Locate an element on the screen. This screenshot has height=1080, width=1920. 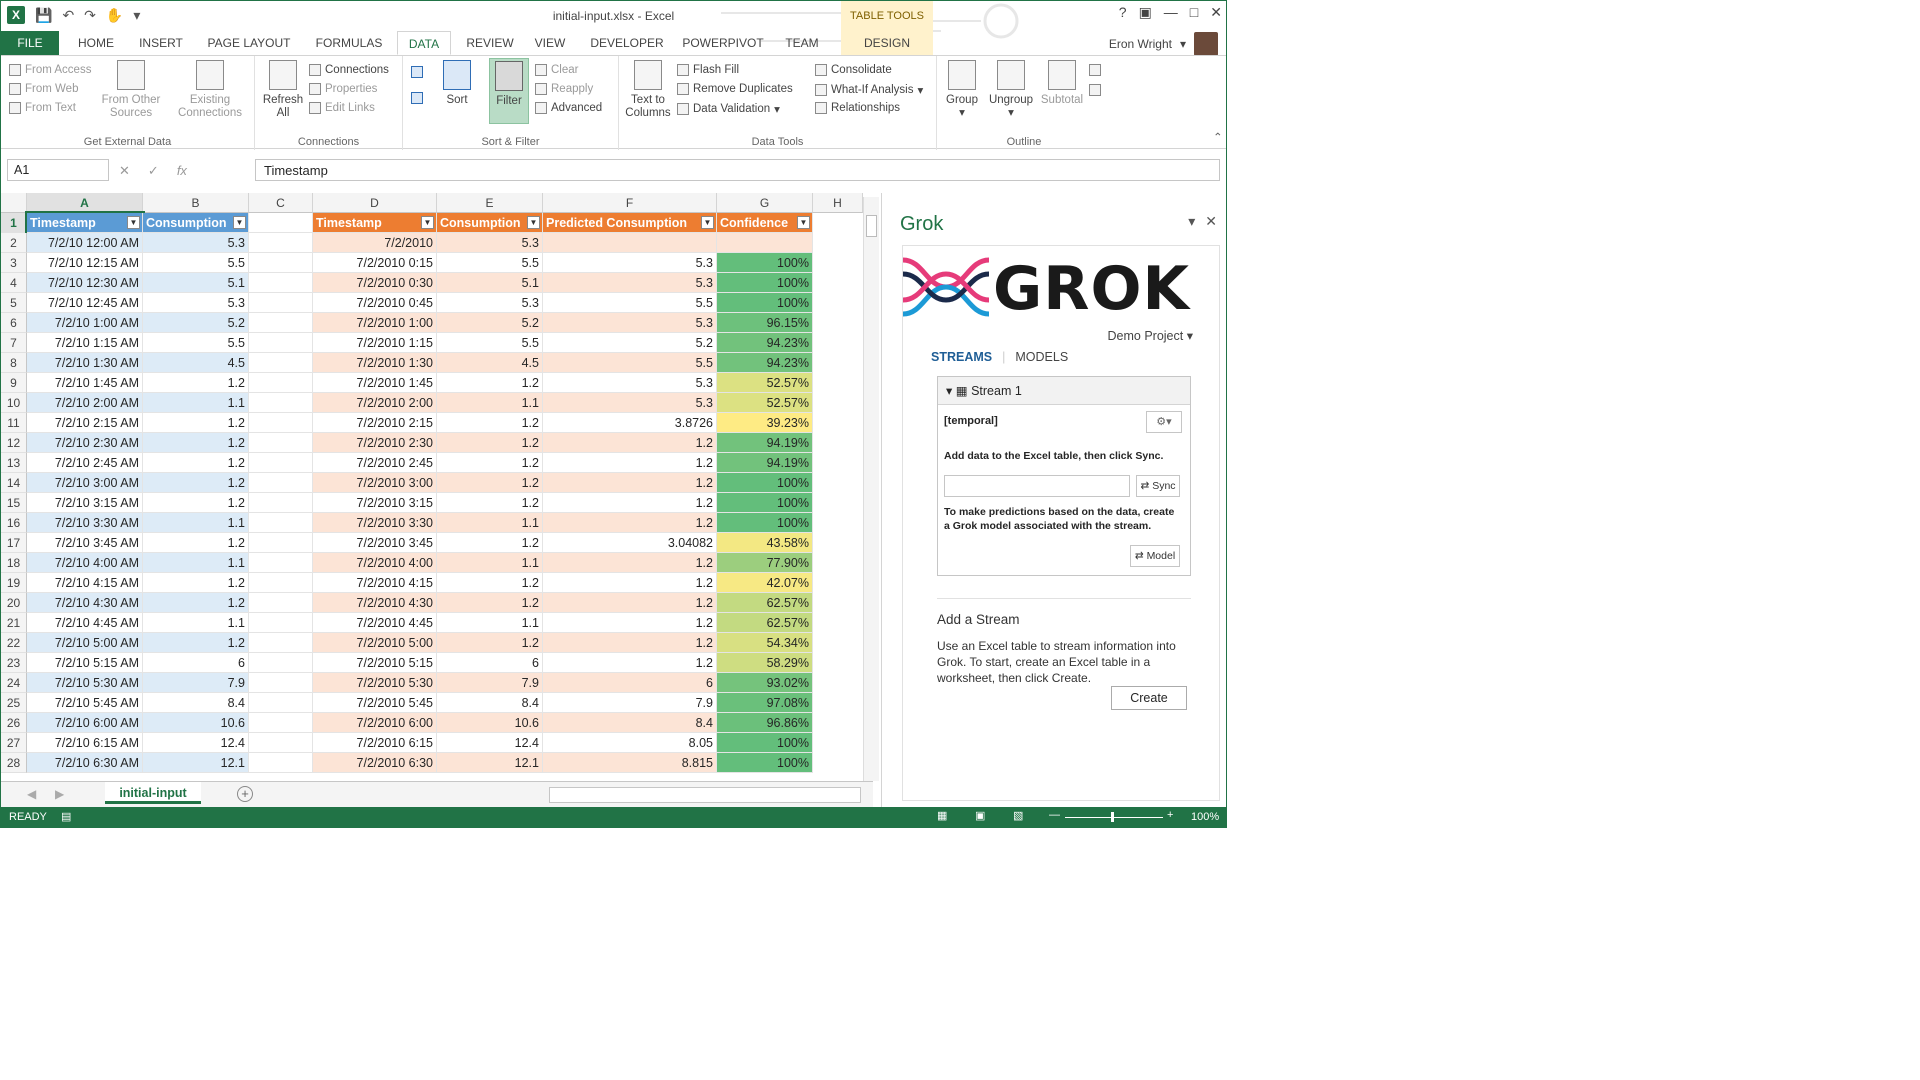
row-header: 18 is located at coordinates (14, 563).